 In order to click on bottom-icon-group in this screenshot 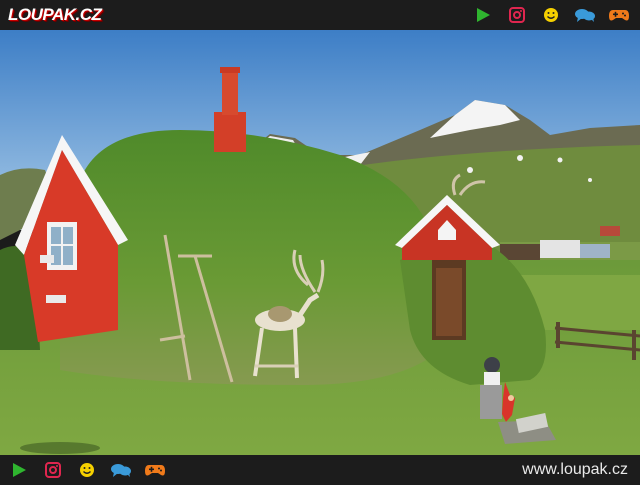, I will do `click(87, 470)`.